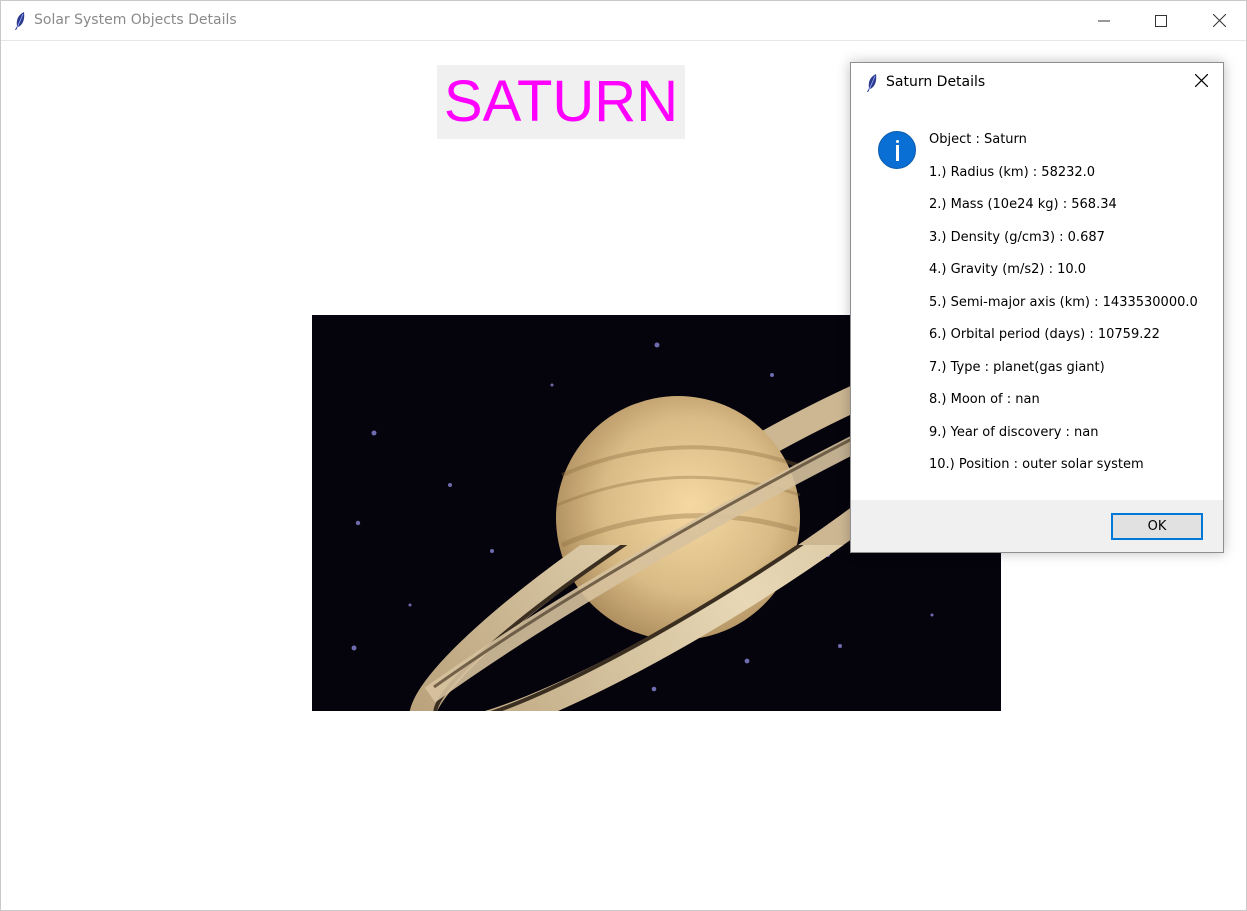  I want to click on dialog-title: Saturn Details, so click(936, 82).